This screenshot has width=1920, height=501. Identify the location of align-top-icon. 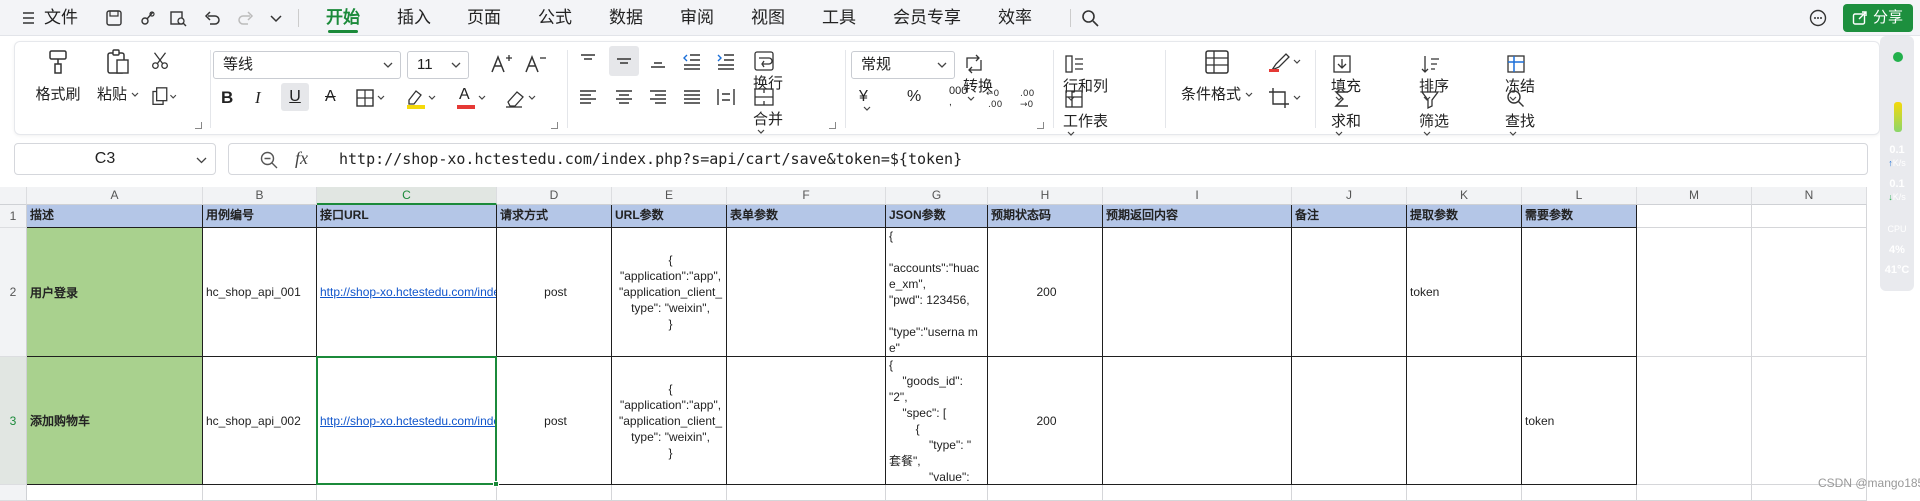
(588, 61).